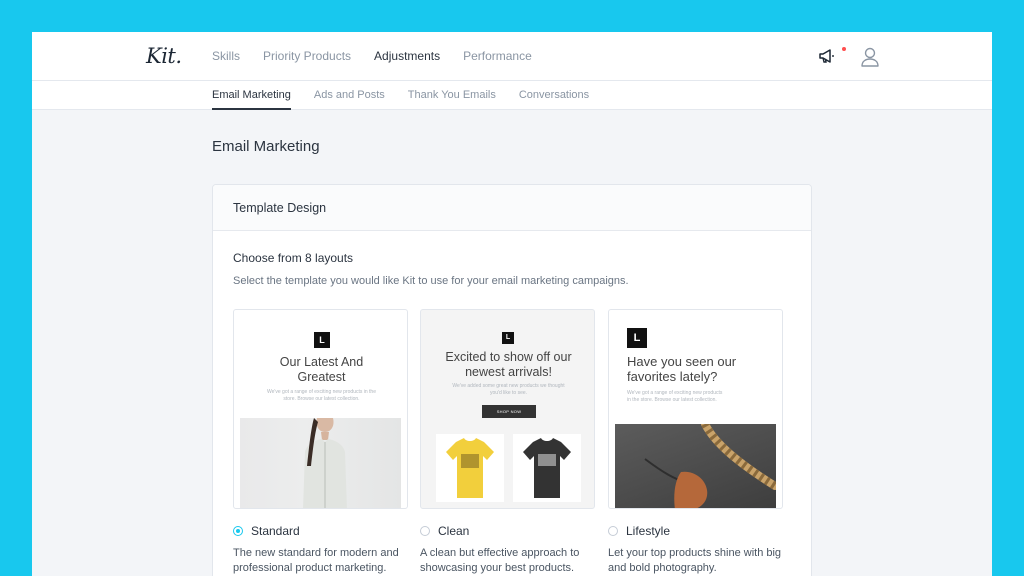 The image size is (1024, 576). What do you see at coordinates (454, 531) in the screenshot?
I see `option-label: Clean` at bounding box center [454, 531].